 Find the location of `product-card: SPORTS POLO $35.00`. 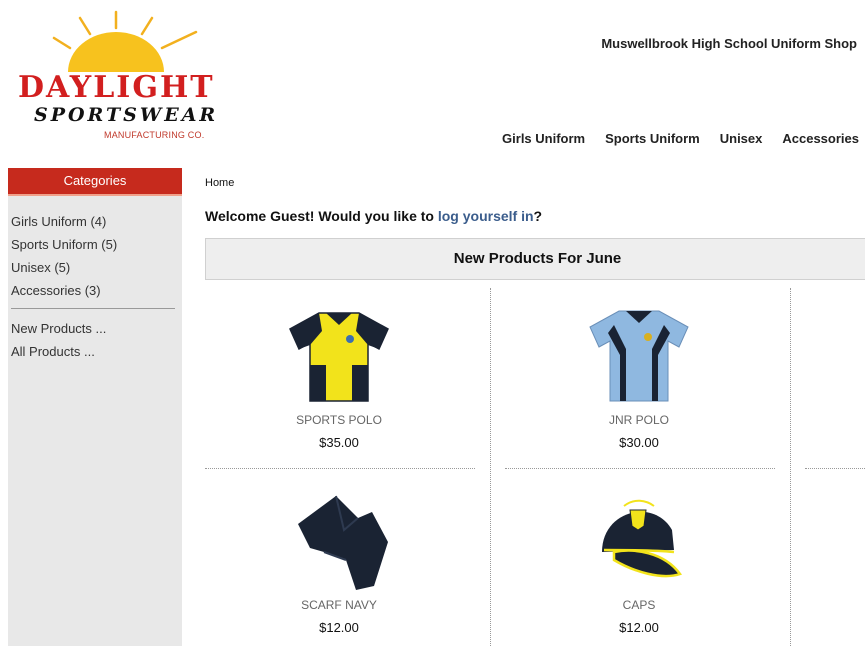

product-card: SPORTS POLO $35.00 is located at coordinates (339, 377).